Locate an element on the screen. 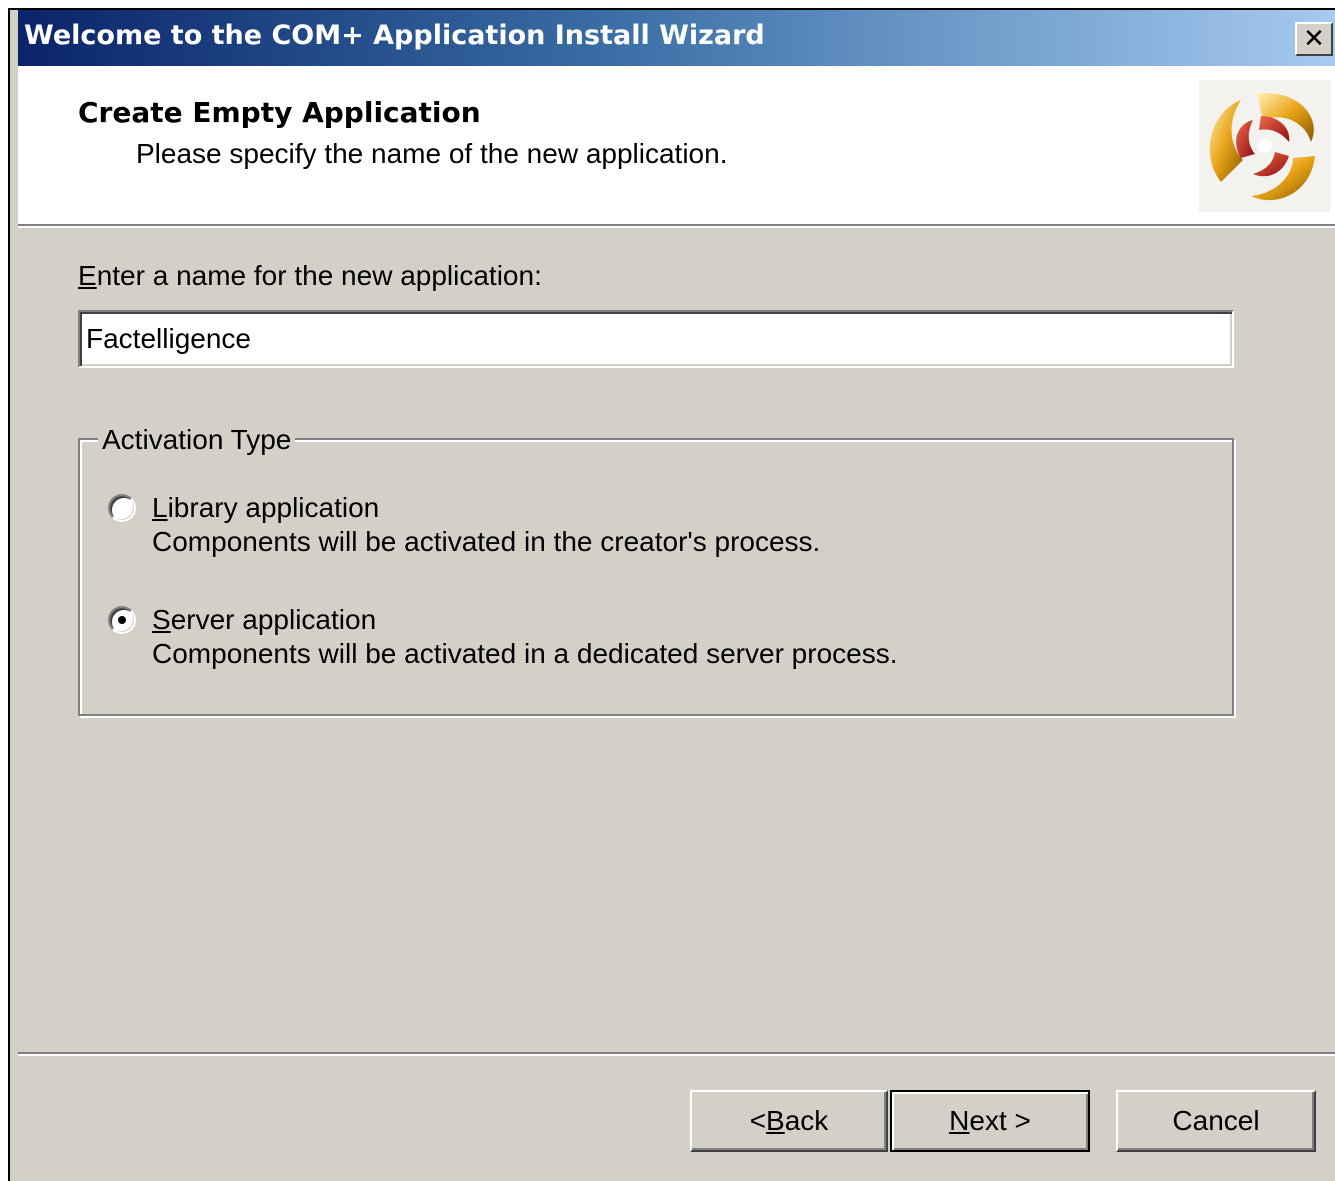 Image resolution: width=1335 pixels, height=1181 pixels. next-button: Next > is located at coordinates (990, 1121).